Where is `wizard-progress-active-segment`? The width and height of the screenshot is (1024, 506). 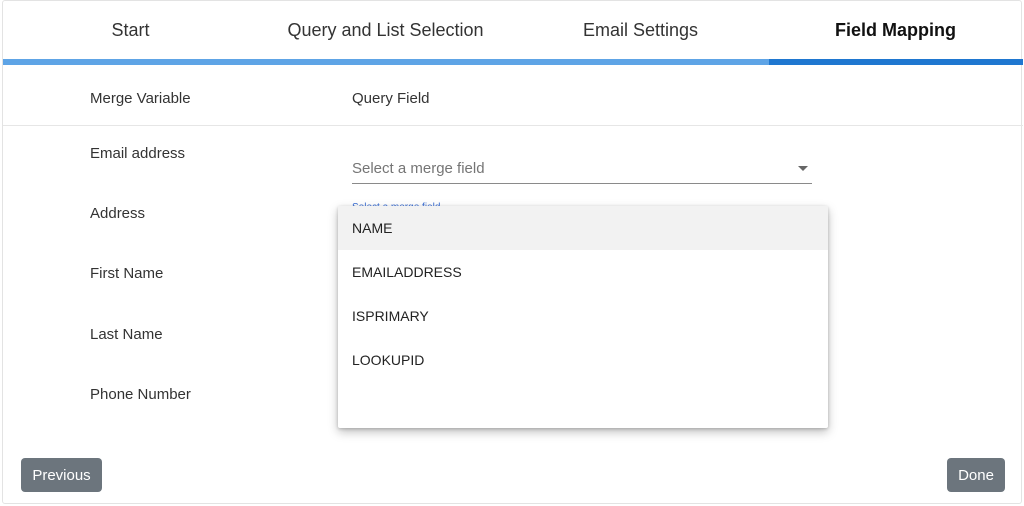
wizard-progress-active-segment is located at coordinates (896, 62).